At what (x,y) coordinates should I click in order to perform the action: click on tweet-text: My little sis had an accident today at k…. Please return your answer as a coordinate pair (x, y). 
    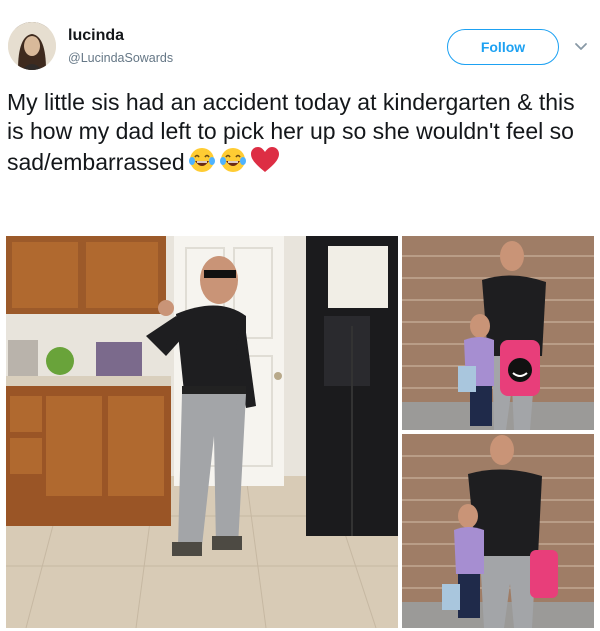
    Looking at the image, I should click on (302, 134).